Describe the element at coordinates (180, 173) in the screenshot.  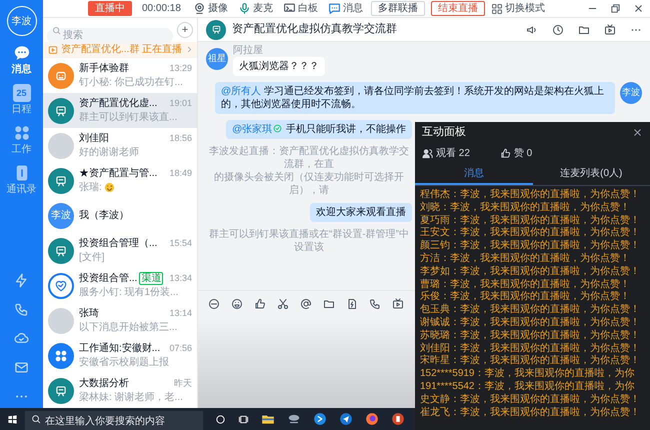
I see `conversation-time: 18:49` at that location.